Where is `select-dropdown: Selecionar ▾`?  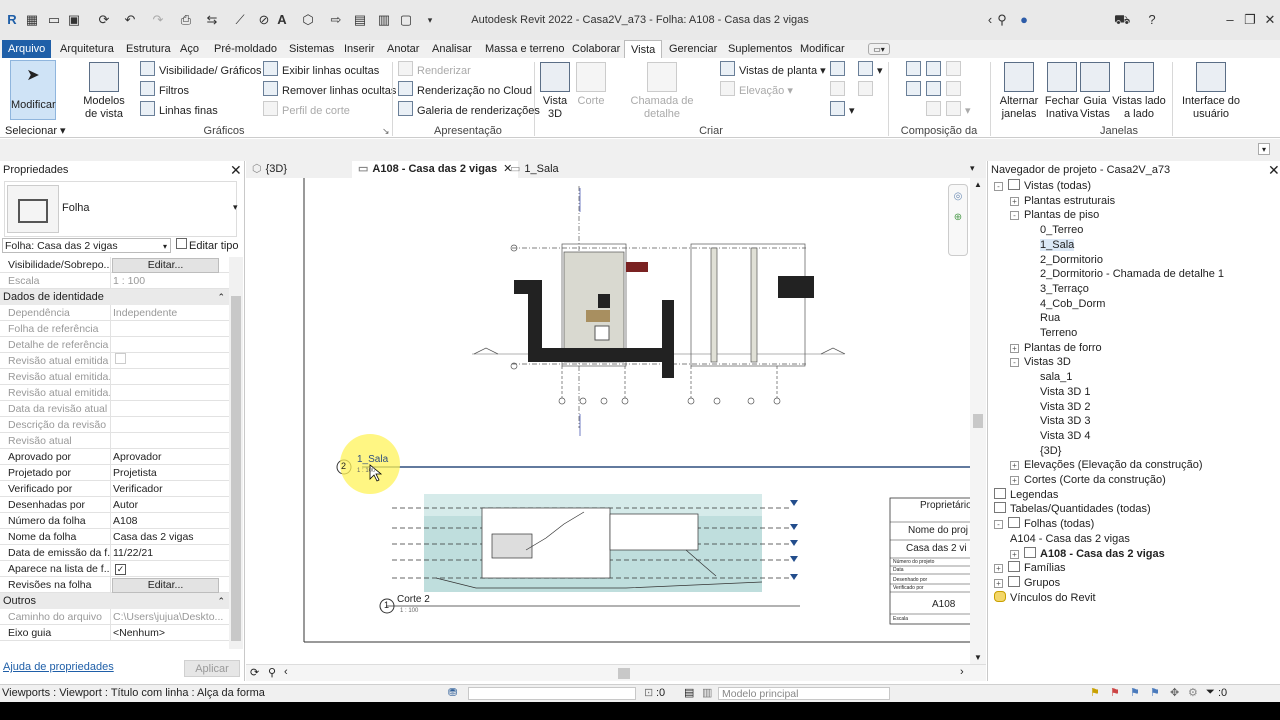
select-dropdown: Selecionar ▾ is located at coordinates (35, 130).